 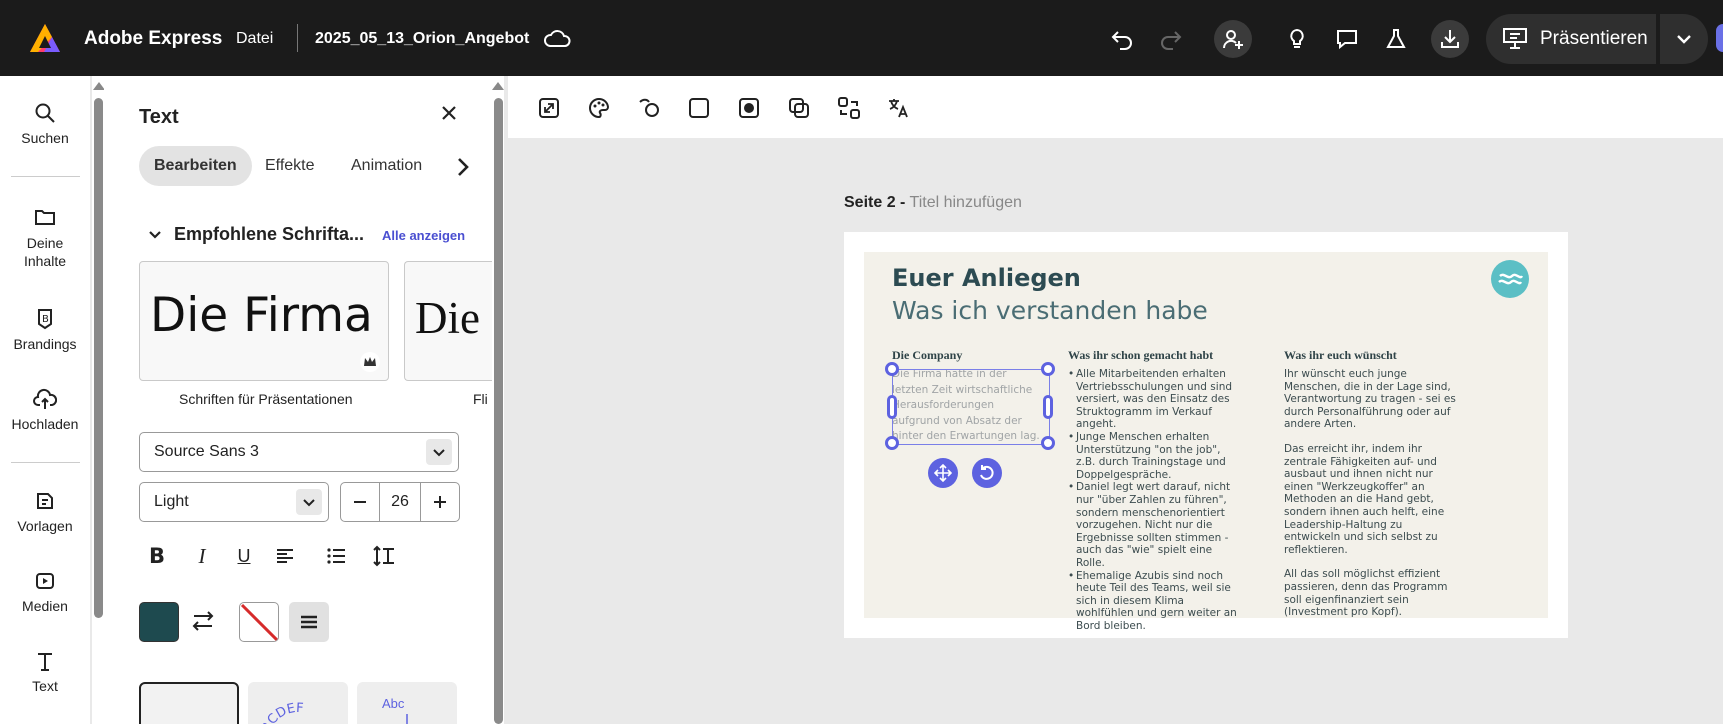 I want to click on effect-circle-card: Abc, so click(x=407, y=703).